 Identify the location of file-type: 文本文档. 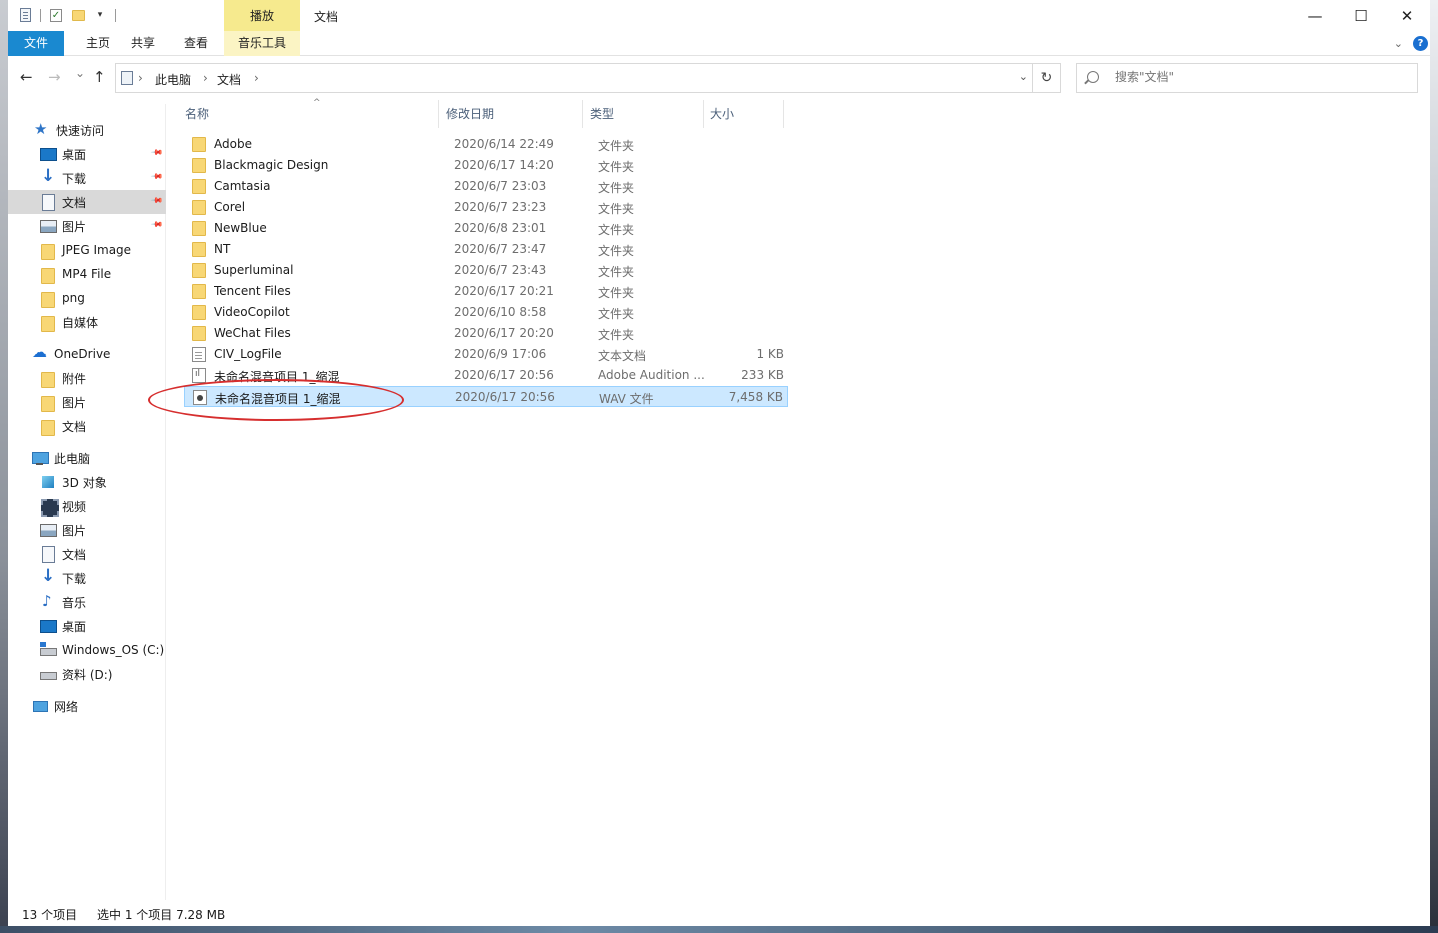
(622, 356).